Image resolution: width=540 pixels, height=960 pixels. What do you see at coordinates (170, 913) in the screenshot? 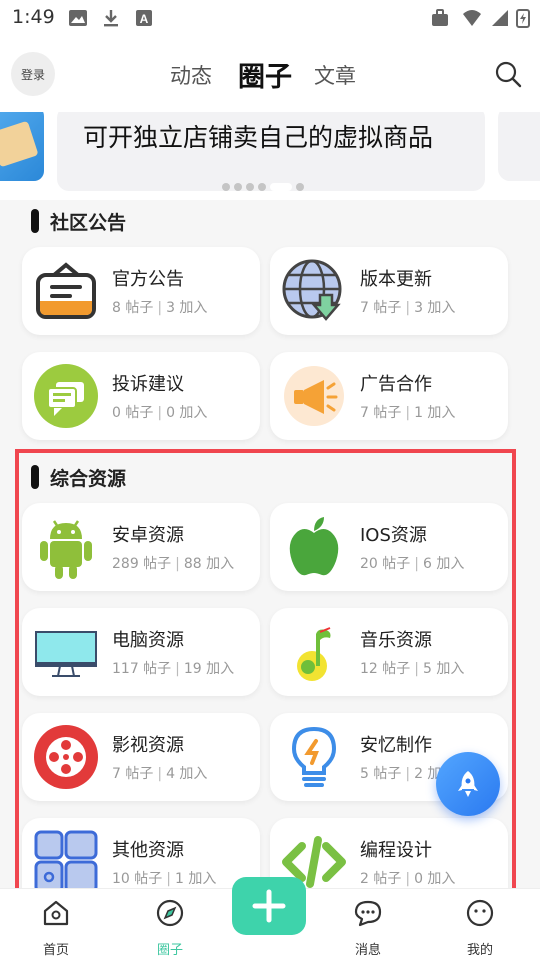
I see `compass-icon` at bounding box center [170, 913].